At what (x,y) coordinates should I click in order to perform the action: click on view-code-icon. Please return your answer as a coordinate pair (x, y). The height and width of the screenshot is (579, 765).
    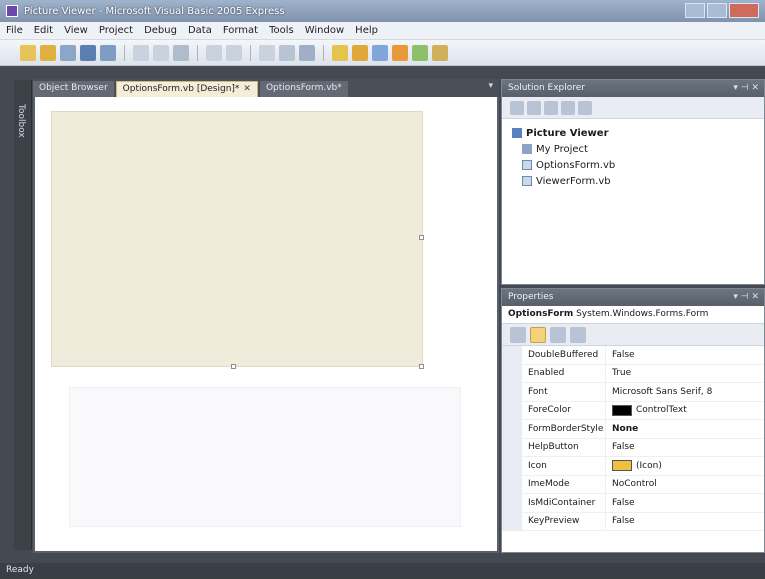
    Looking at the image, I should click on (568, 107).